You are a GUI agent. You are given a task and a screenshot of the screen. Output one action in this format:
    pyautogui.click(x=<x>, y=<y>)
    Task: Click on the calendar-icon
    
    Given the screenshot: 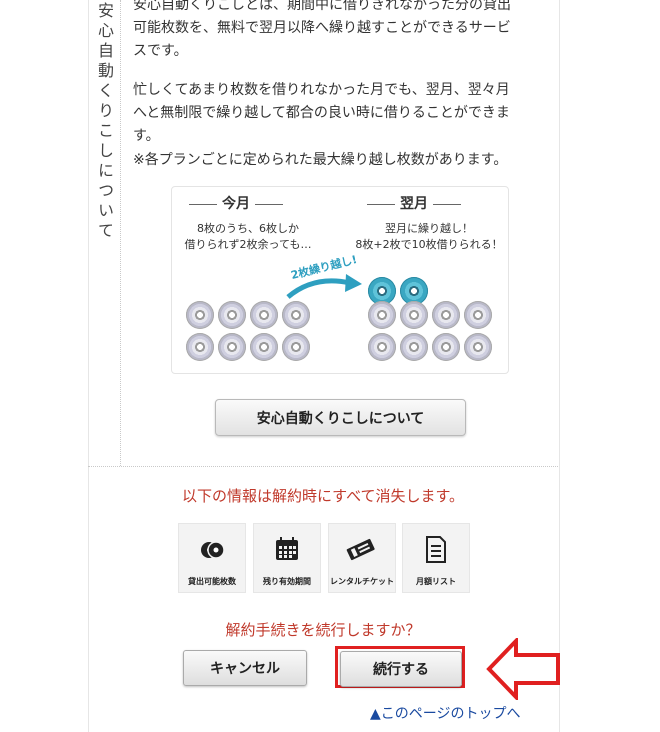 What is the action you would take?
    pyautogui.click(x=287, y=548)
    